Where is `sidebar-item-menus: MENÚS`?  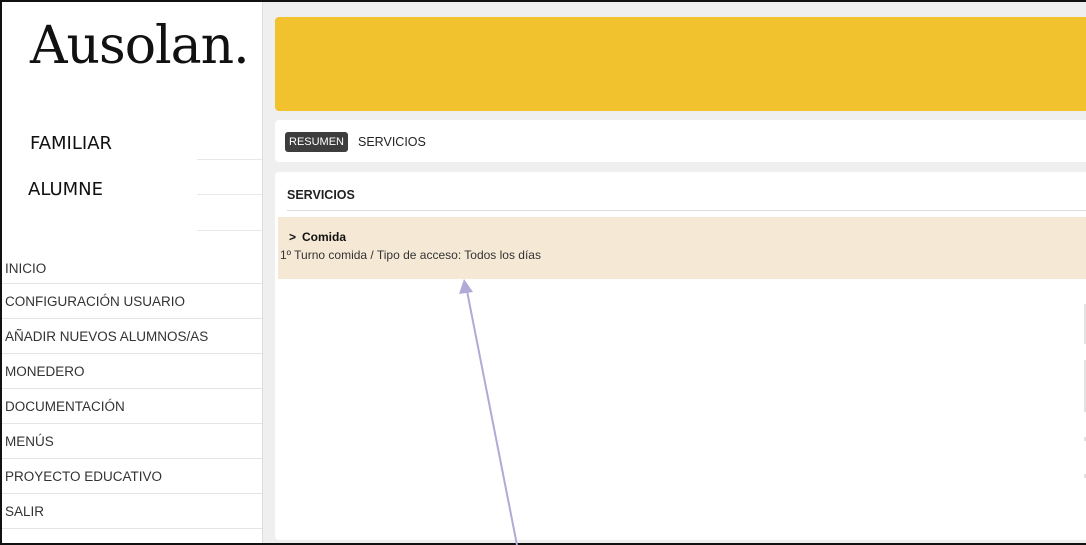
sidebar-item-menus: MENÚS is located at coordinates (132, 441).